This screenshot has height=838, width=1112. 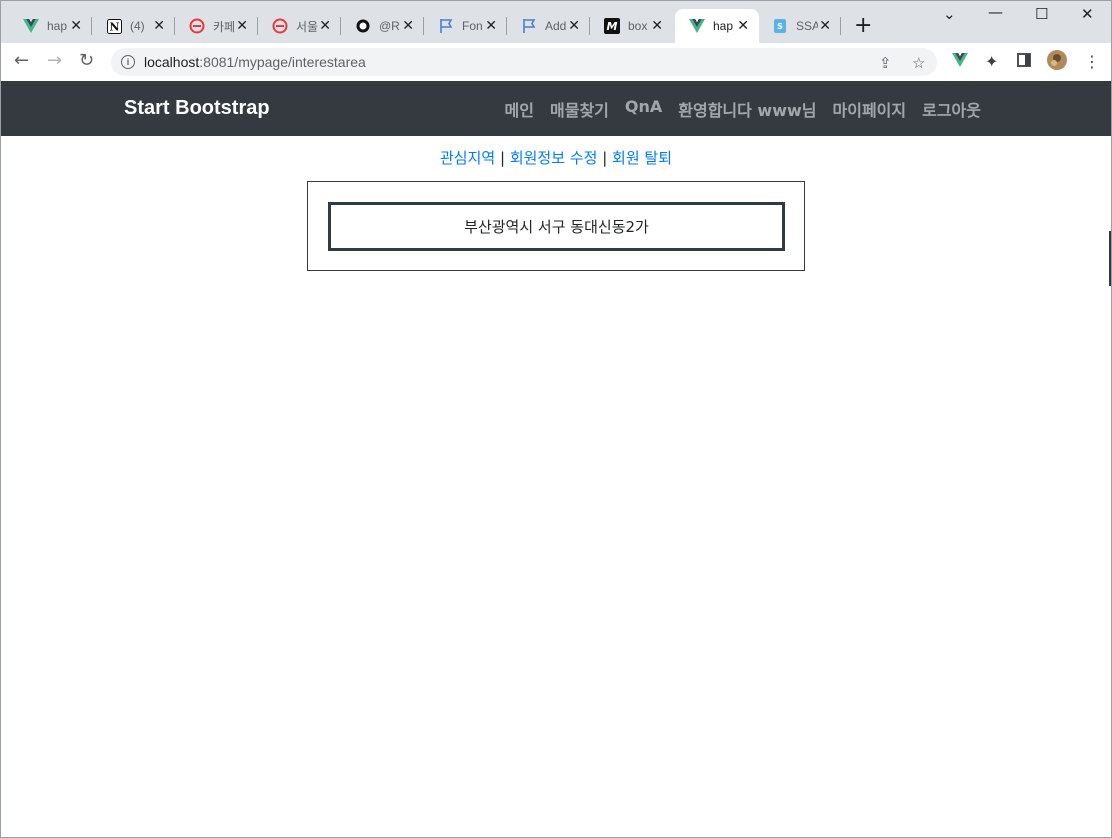 I want to click on subnav-withdraw: 회원 탈퇴, so click(x=642, y=158).